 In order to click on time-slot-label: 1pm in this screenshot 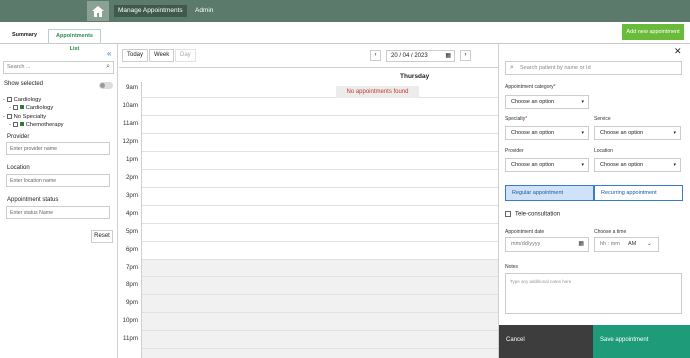, I will do `click(131, 159)`.